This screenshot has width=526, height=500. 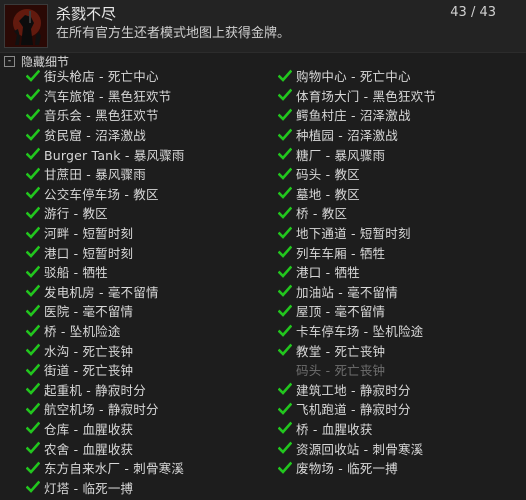 What do you see at coordinates (322, 214) in the screenshot?
I see `map-item-label: 桥 - 教区` at bounding box center [322, 214].